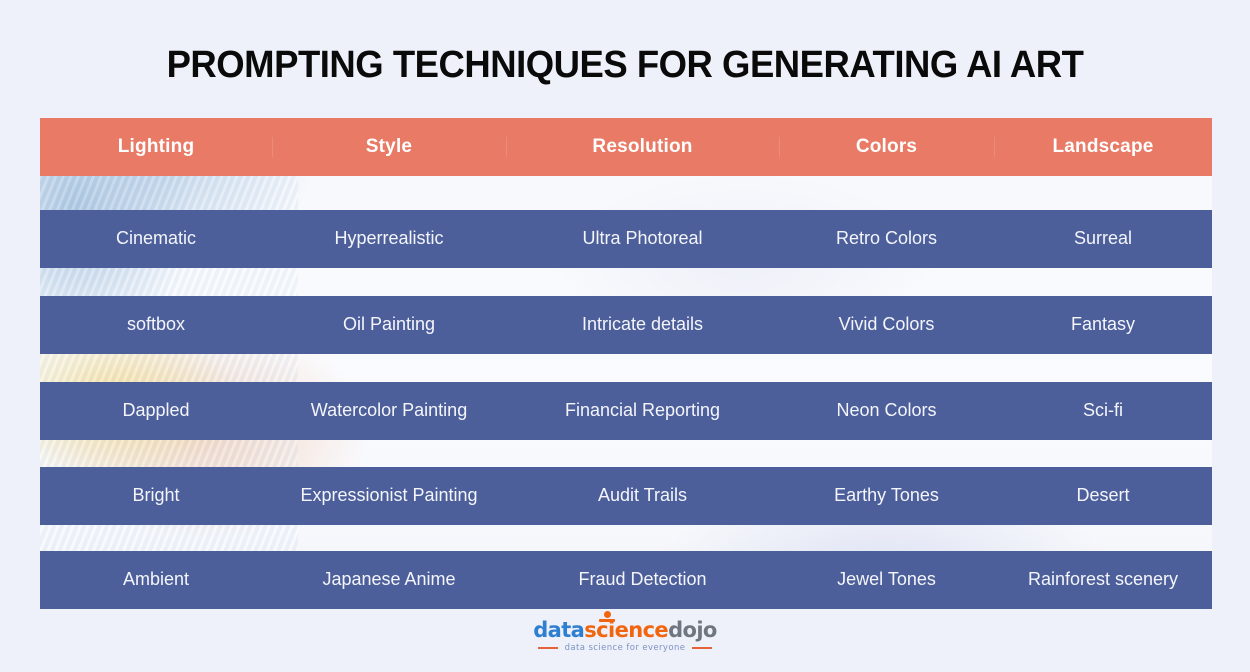  What do you see at coordinates (642, 411) in the screenshot?
I see `table-cell-resolution: Financial Reporting` at bounding box center [642, 411].